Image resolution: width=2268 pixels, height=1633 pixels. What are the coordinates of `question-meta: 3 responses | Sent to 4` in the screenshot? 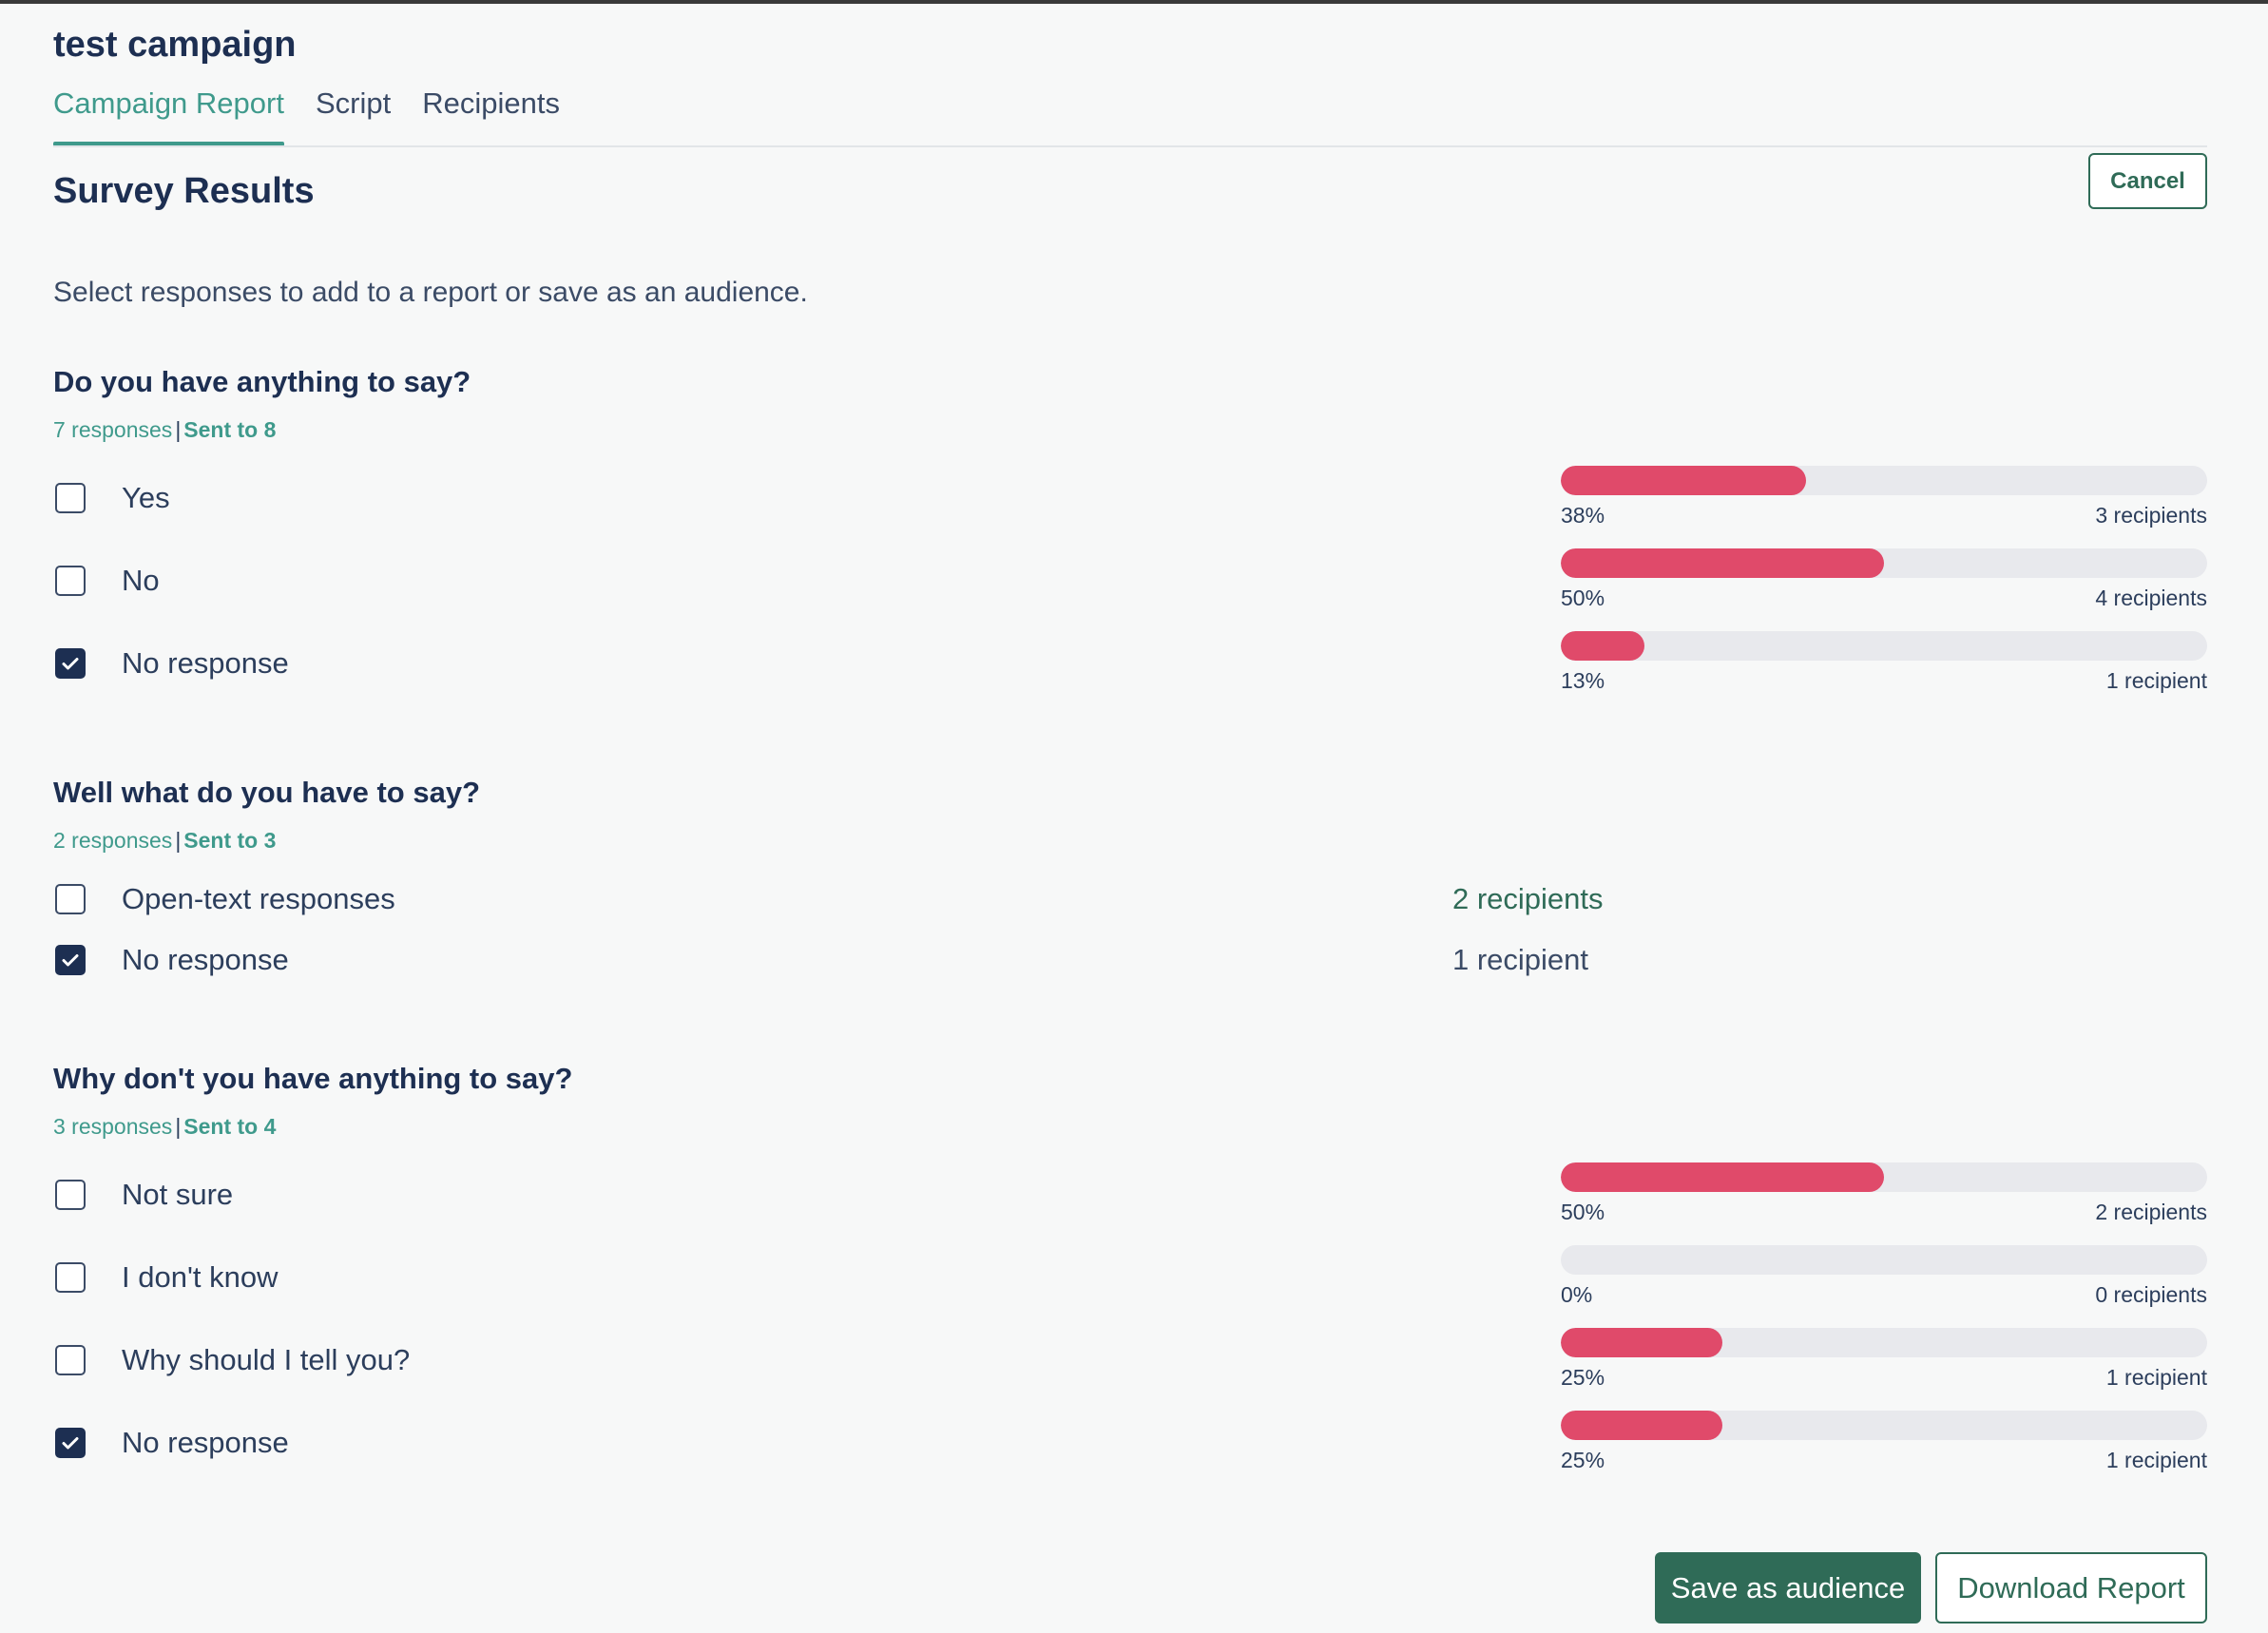 It's located at (164, 1127).